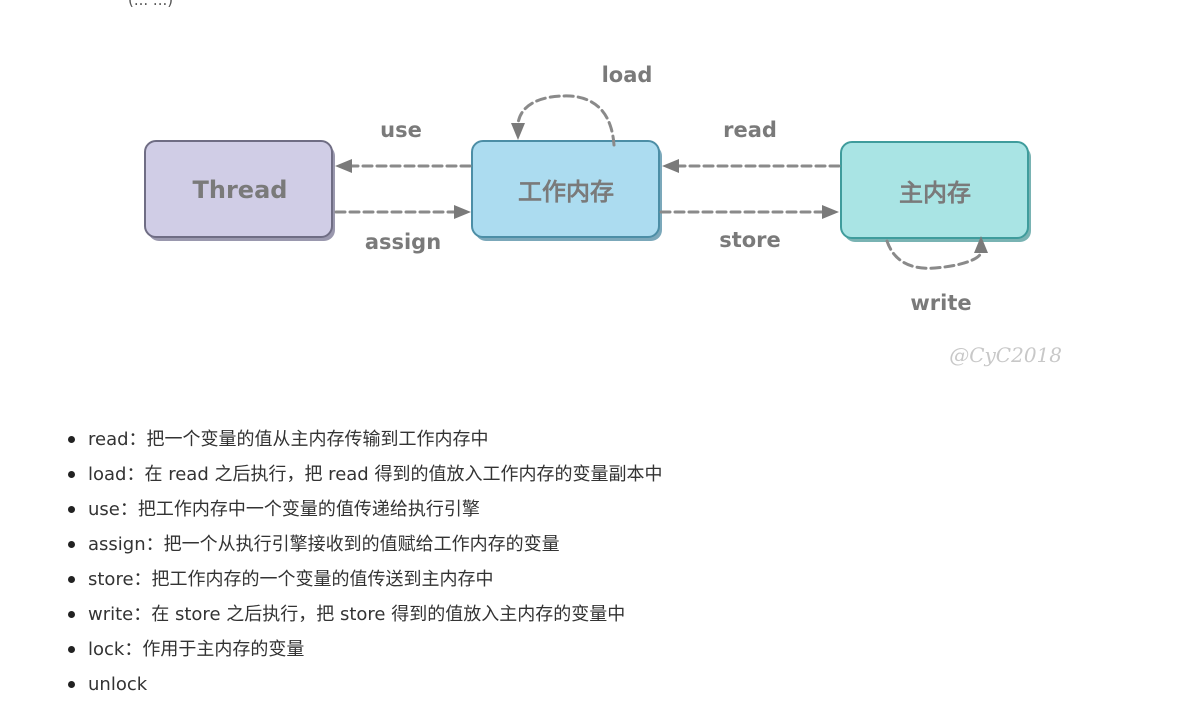 The width and height of the screenshot is (1200, 702). Describe the element at coordinates (402, 212) in the screenshot. I see `assign-arrow` at that location.